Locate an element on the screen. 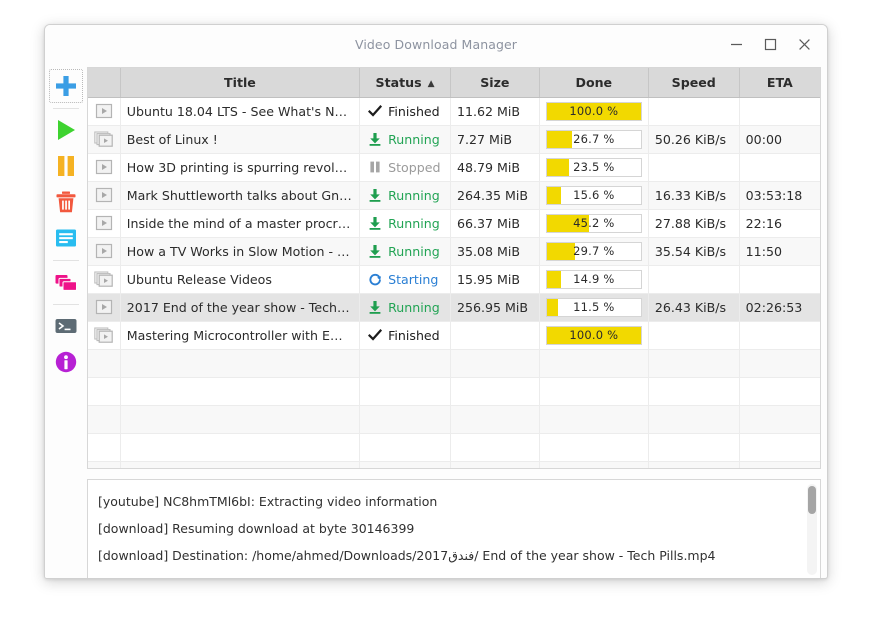 The image size is (872, 630). progress-bar-label: 11.5 % is located at coordinates (594, 307).